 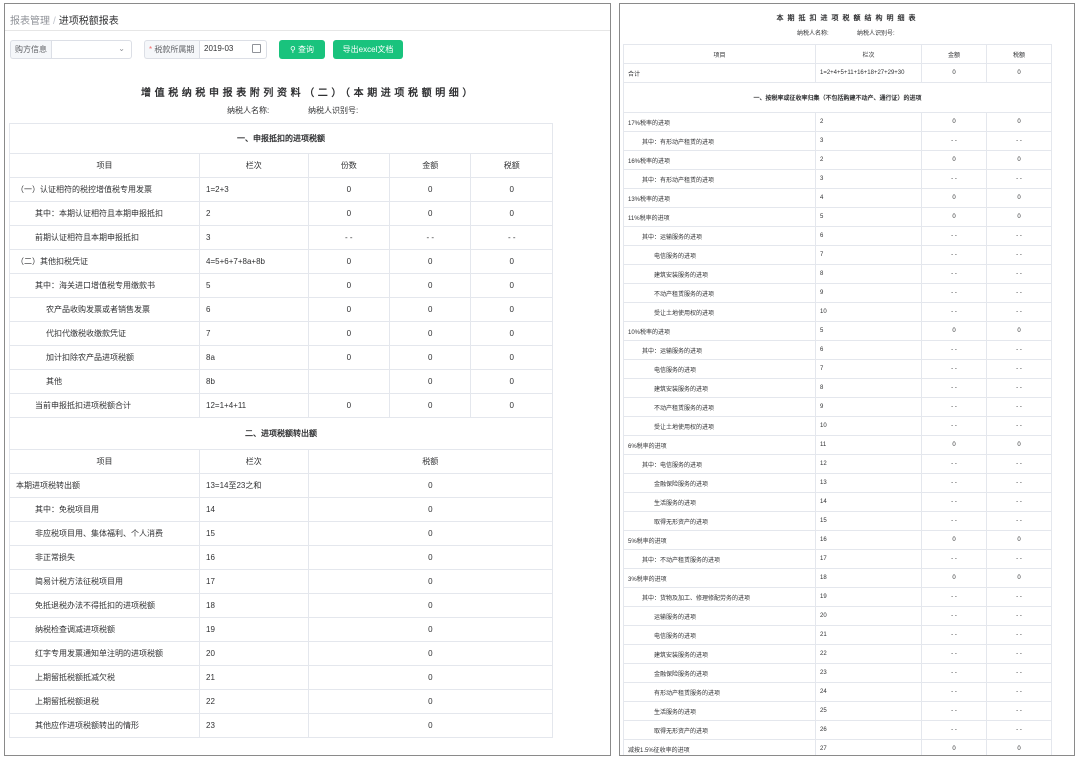 What do you see at coordinates (254, 285) in the screenshot?
I see `row-col: 5` at bounding box center [254, 285].